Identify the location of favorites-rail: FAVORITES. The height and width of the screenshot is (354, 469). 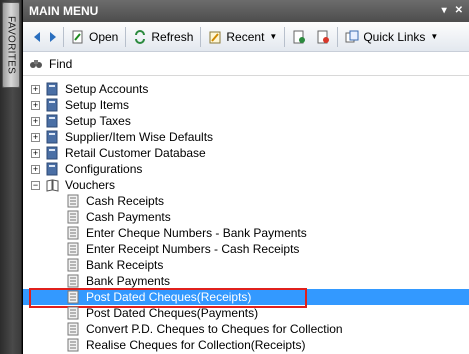
(11, 177).